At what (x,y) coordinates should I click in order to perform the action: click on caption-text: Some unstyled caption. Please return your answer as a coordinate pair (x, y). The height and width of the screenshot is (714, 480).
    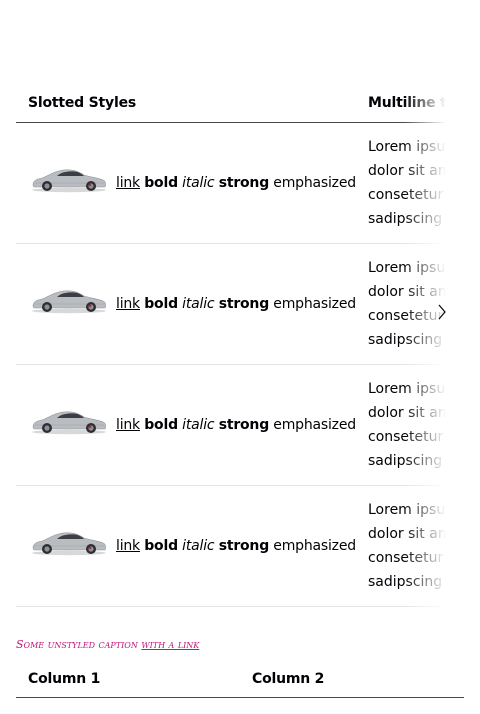
    Looking at the image, I should click on (79, 644).